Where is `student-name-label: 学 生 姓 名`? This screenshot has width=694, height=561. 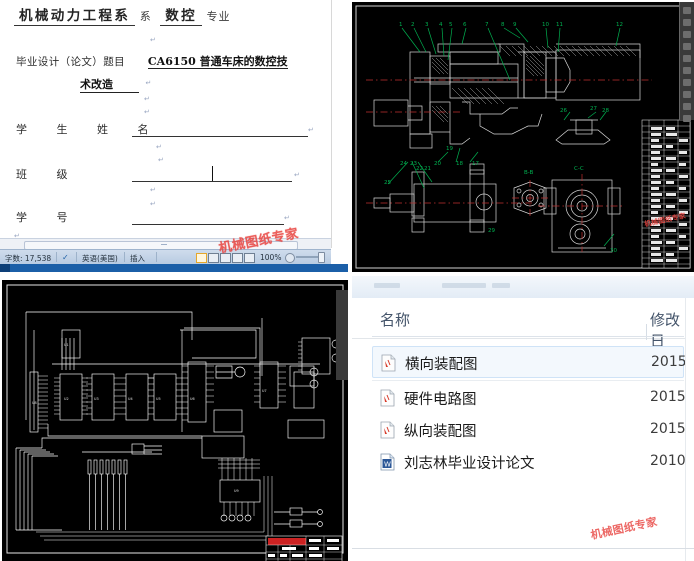 student-name-label: 学 生 姓 名 is located at coordinates (89, 129).